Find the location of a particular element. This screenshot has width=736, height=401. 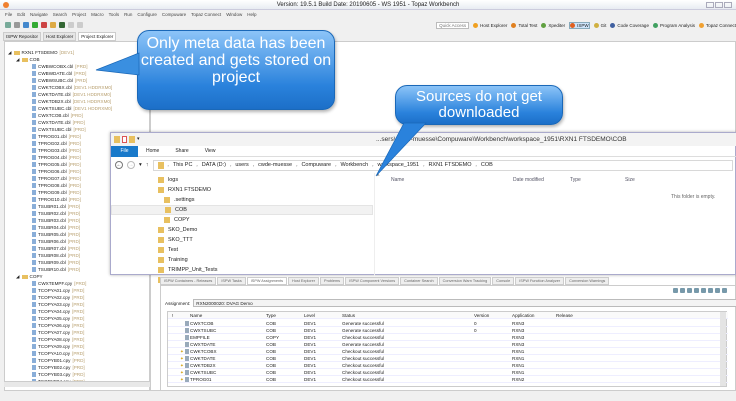

perspective-code-coverage: Code Coverage is located at coordinates (629, 25).